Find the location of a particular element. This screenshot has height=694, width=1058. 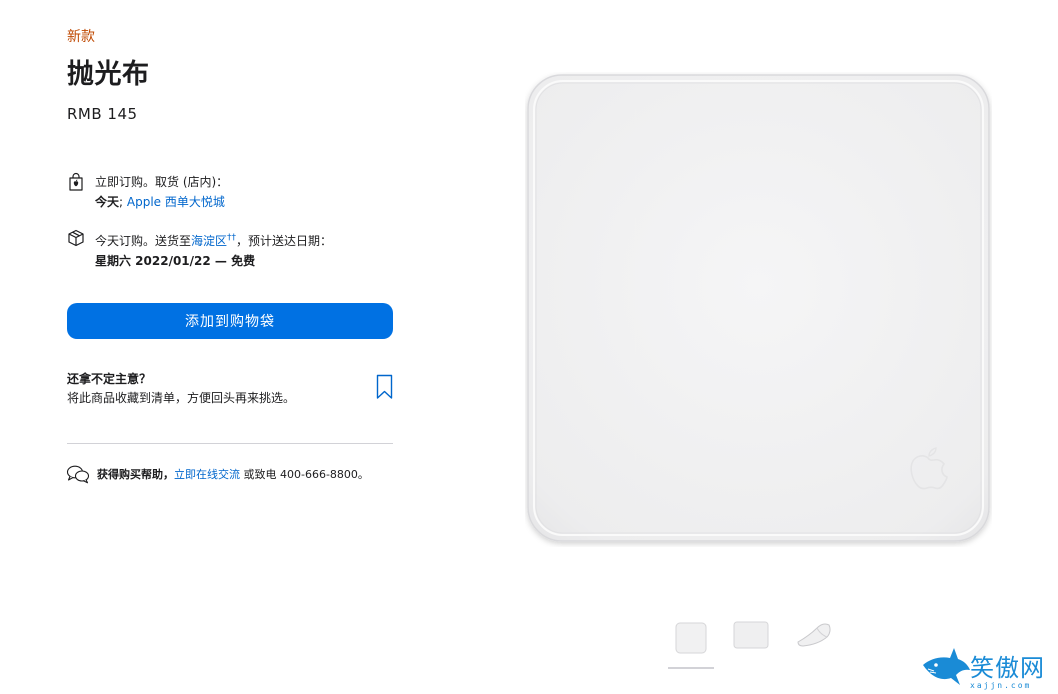

store-link: Apple 西单大悦城 is located at coordinates (176, 202).